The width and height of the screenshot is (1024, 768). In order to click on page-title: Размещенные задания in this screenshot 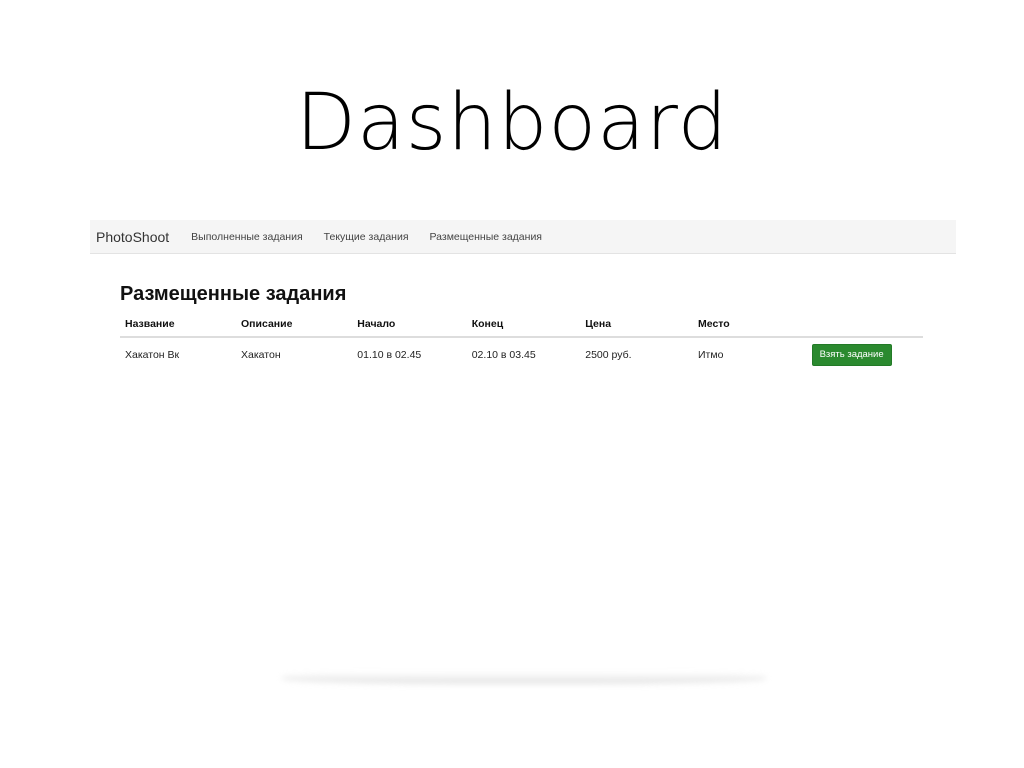, I will do `click(233, 294)`.